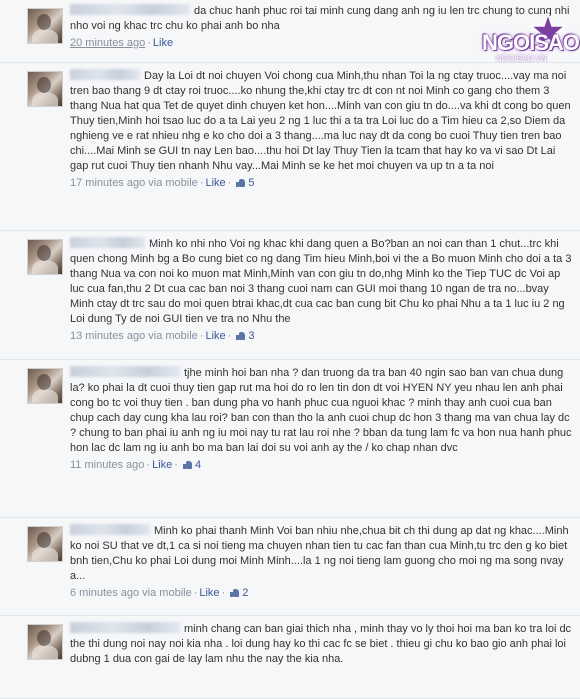 This screenshot has height=699, width=580. What do you see at coordinates (321, 336) in the screenshot?
I see `comment-meta: 13 minutes ago via mobile · Like · 3` at bounding box center [321, 336].